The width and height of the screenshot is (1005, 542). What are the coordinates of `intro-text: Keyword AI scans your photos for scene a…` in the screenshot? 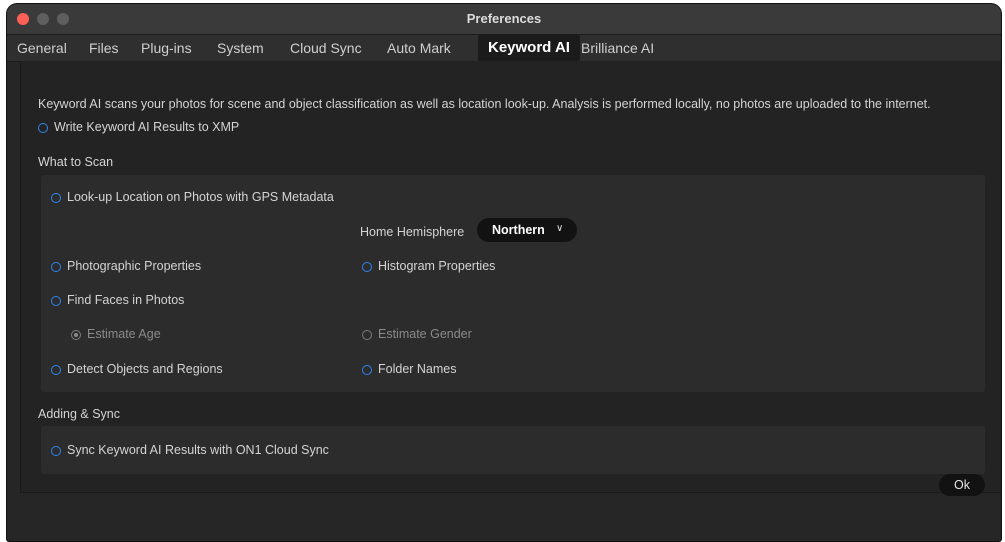 It's located at (484, 104).